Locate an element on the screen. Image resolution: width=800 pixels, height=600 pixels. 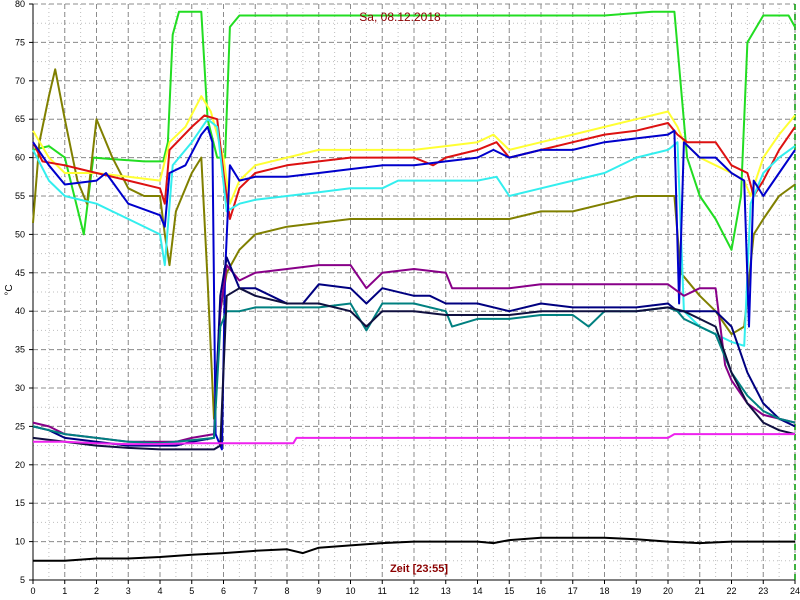
x-tick-label: 18 is located at coordinates (604, 591).